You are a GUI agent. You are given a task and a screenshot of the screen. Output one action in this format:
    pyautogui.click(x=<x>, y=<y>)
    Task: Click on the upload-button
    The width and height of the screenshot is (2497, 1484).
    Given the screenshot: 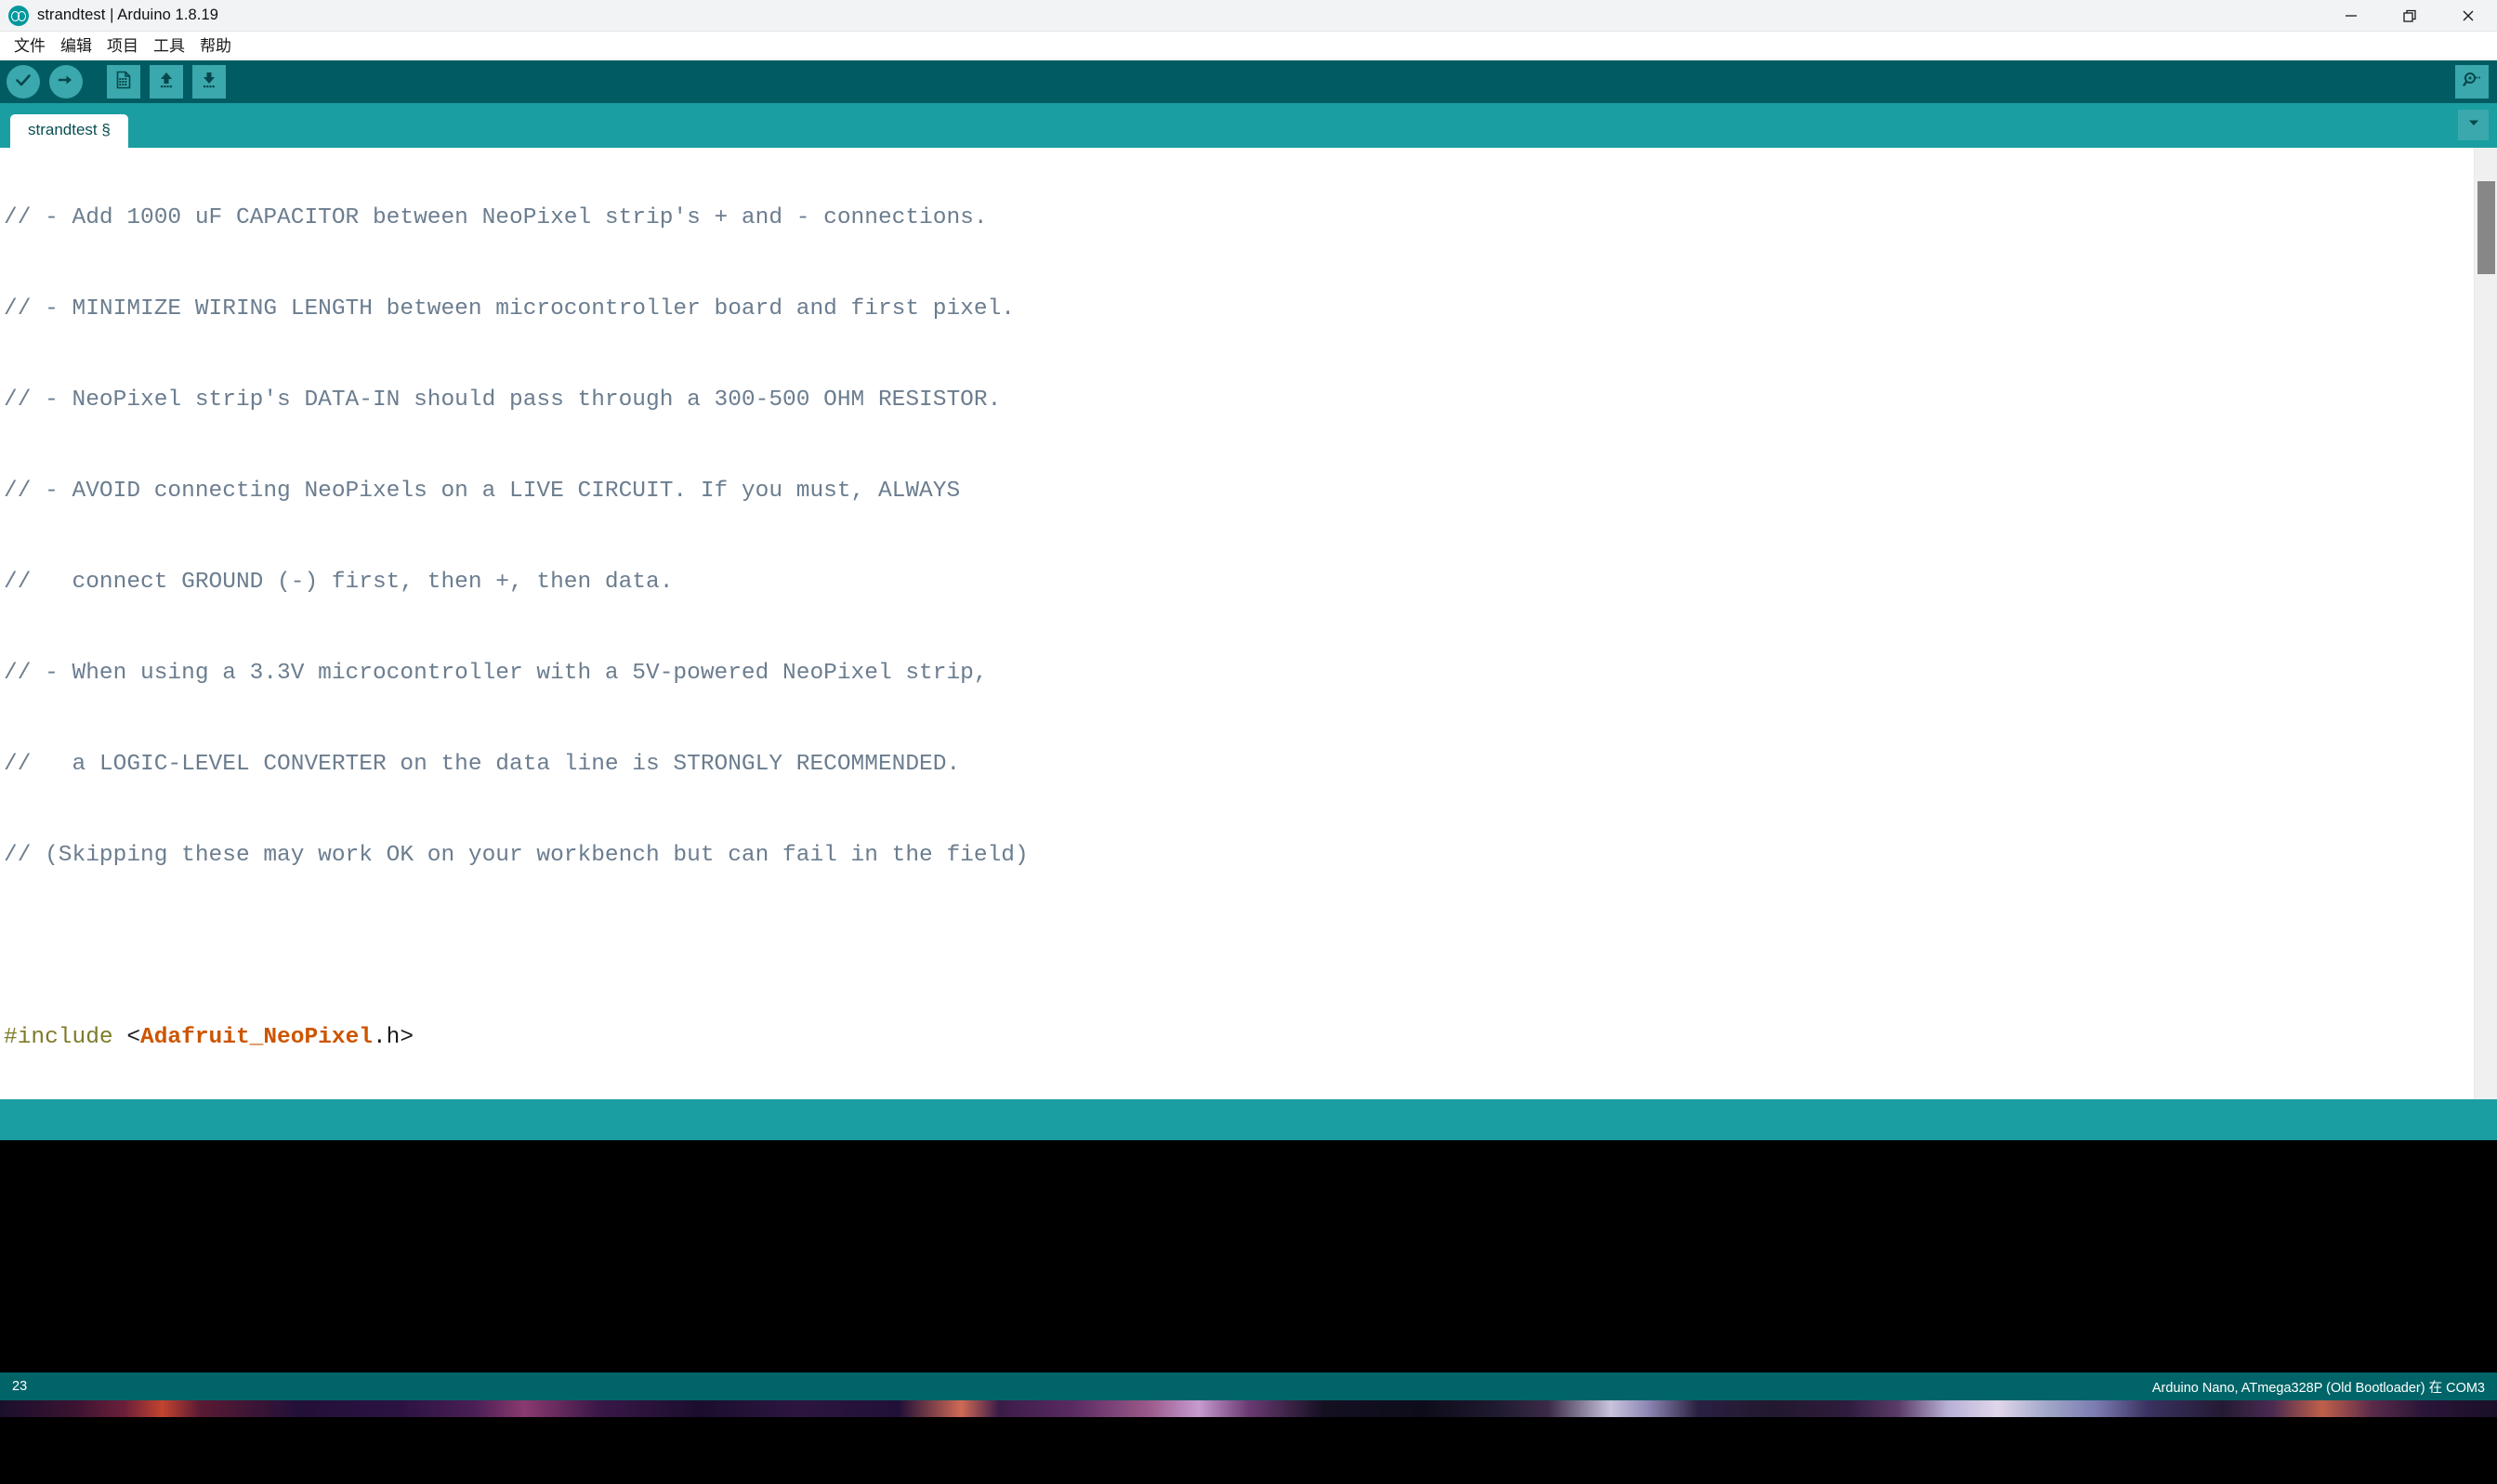 What is the action you would take?
    pyautogui.click(x=66, y=81)
    